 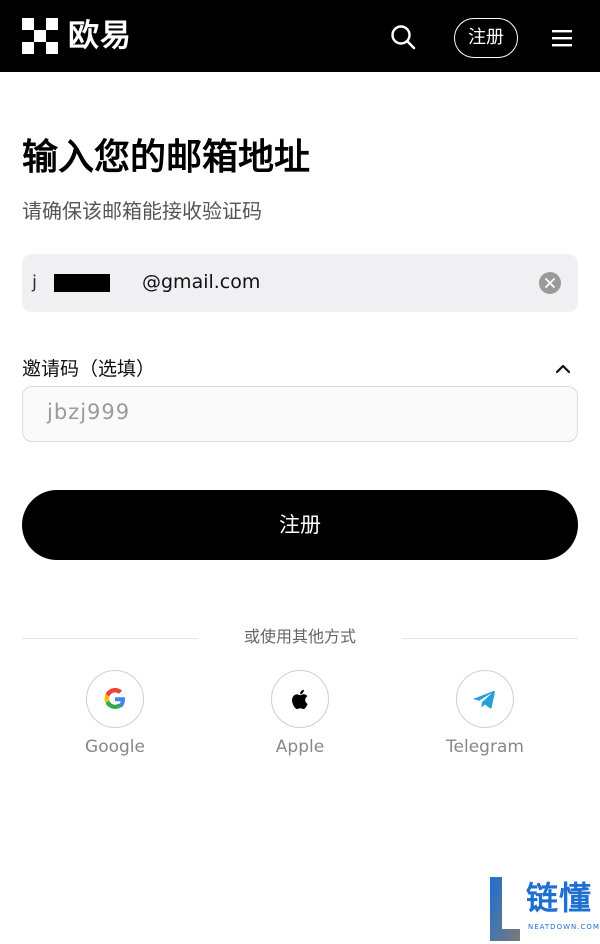 I want to click on email-redaction-block, so click(x=82, y=283).